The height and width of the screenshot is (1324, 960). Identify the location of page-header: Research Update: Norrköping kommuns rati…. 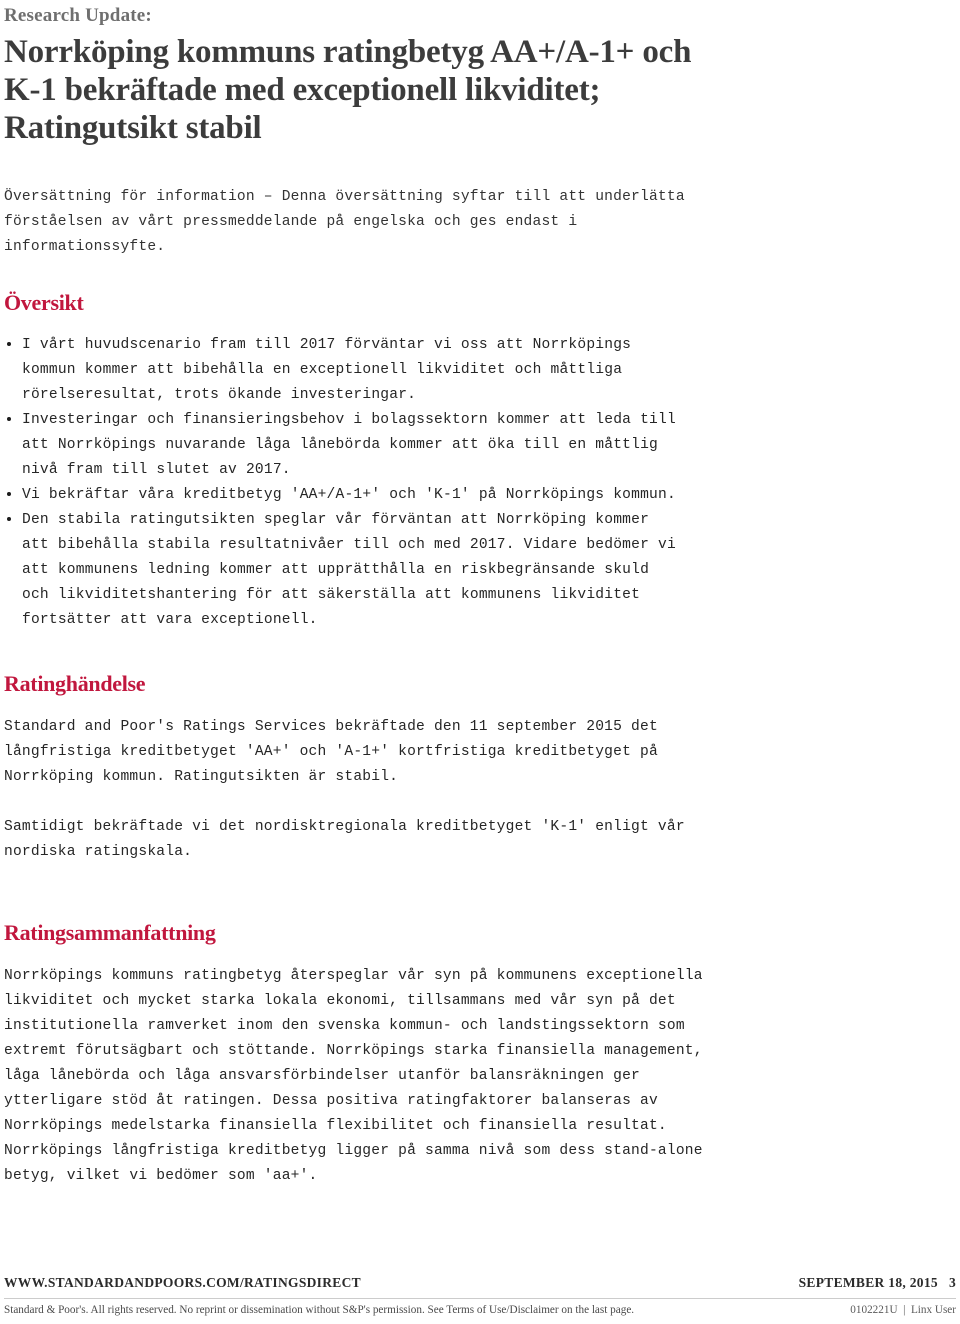
(480, 76).